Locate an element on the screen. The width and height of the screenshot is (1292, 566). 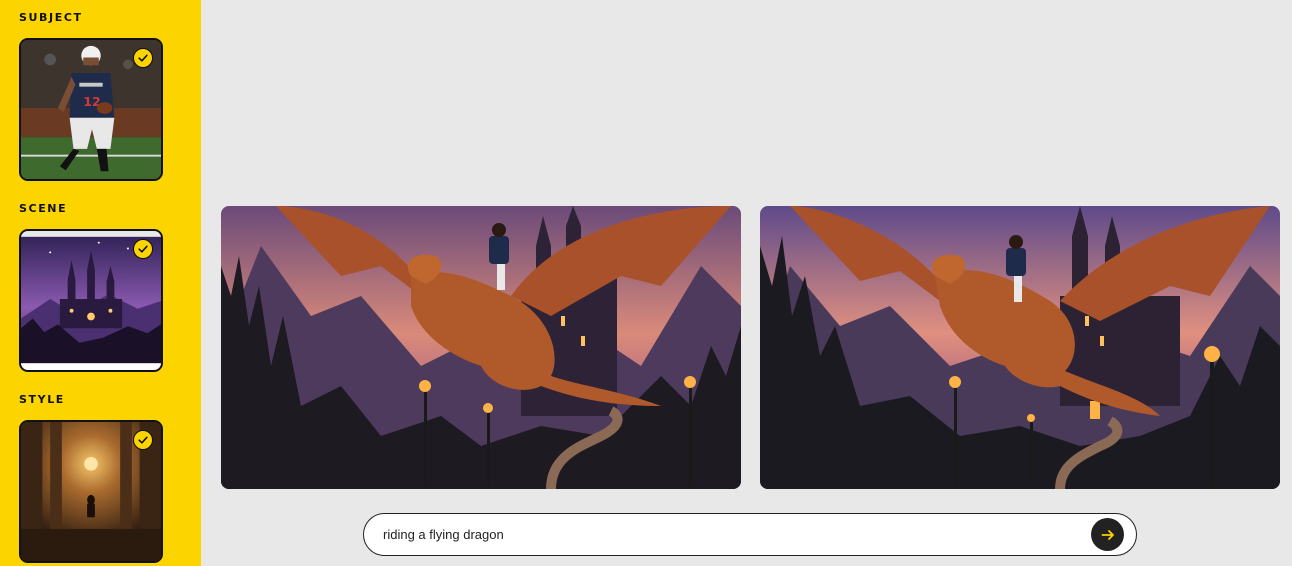
subject-thumbnail: 12 is located at coordinates (91, 109).